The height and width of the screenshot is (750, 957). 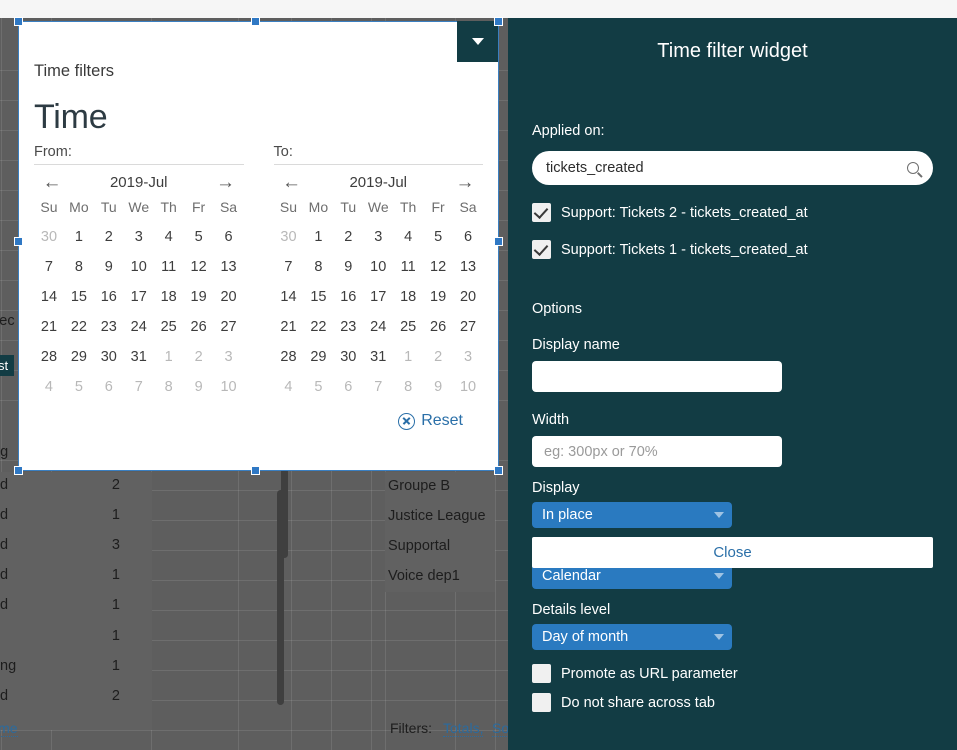 What do you see at coordinates (732, 249) in the screenshot?
I see `checkbox-row-tickets-1: Support: Tickets 1 - tickets_created_at` at bounding box center [732, 249].